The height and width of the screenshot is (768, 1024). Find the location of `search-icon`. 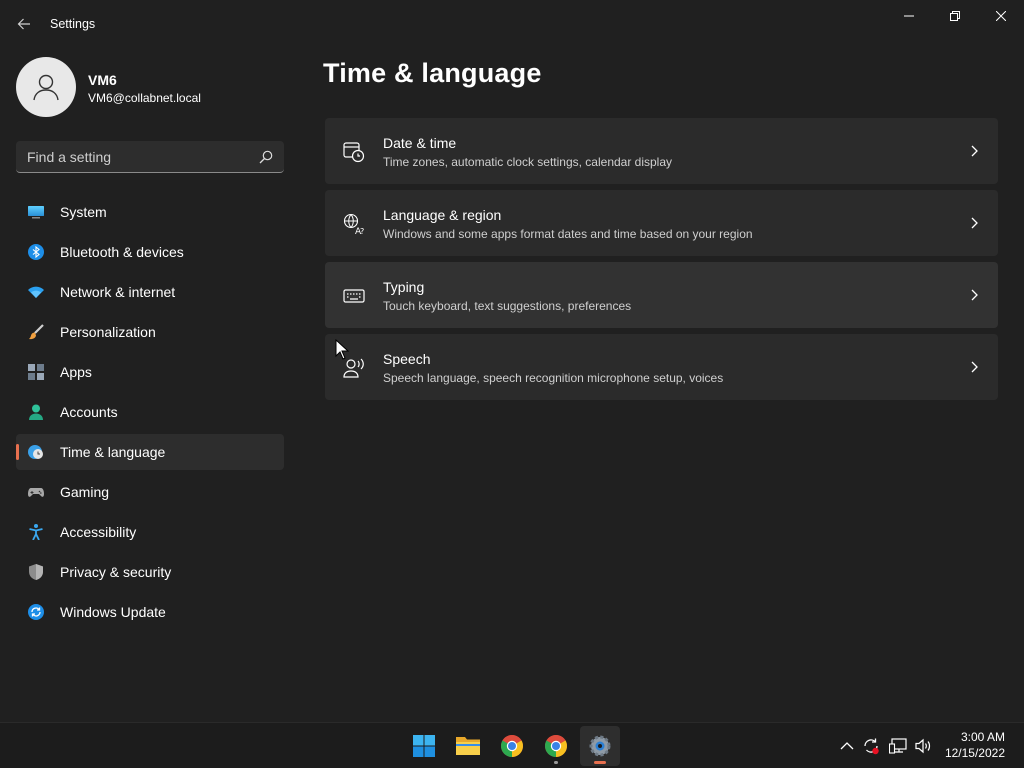

search-icon is located at coordinates (266, 157).